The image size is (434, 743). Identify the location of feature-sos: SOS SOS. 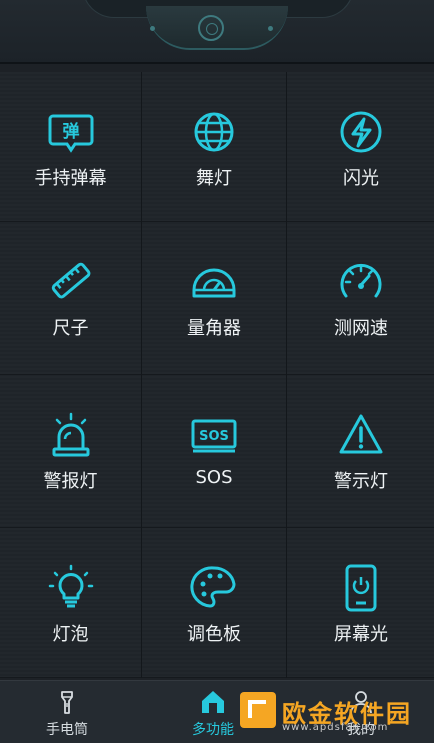
(214, 451).